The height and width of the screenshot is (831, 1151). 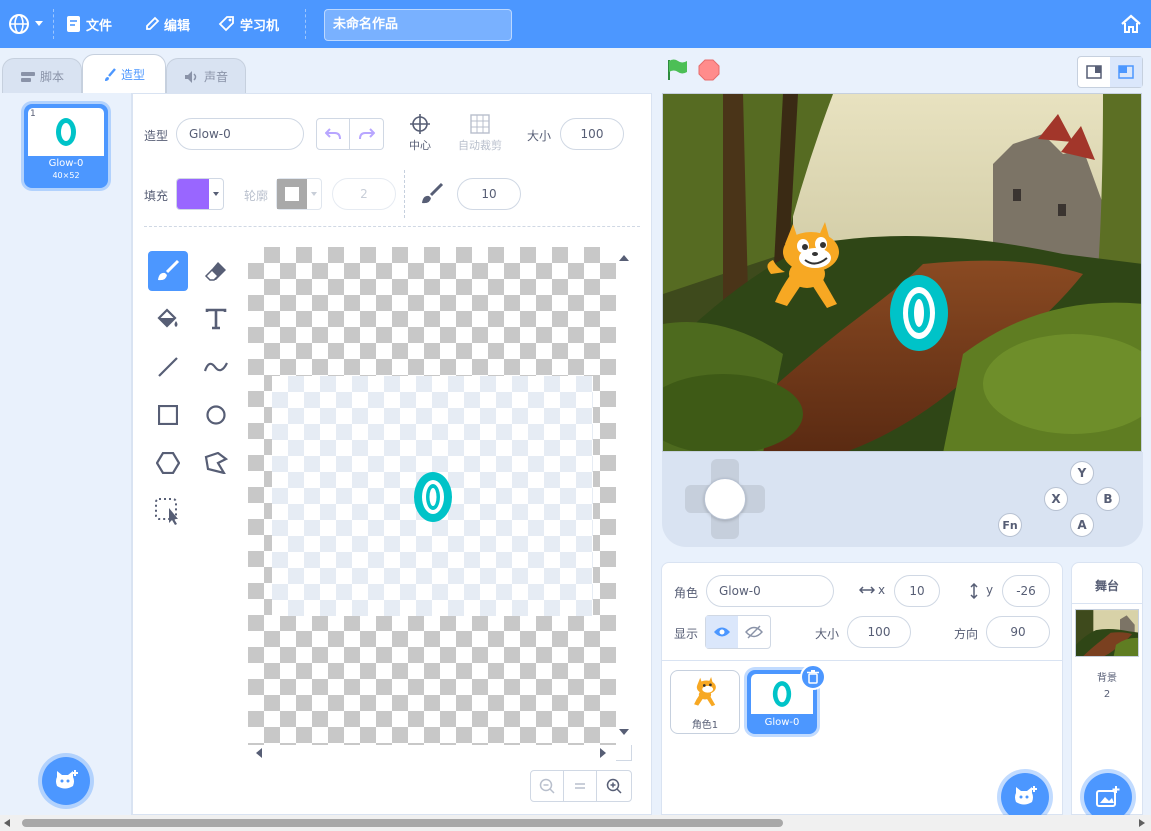 I want to click on show-label: 显示, so click(x=686, y=634).